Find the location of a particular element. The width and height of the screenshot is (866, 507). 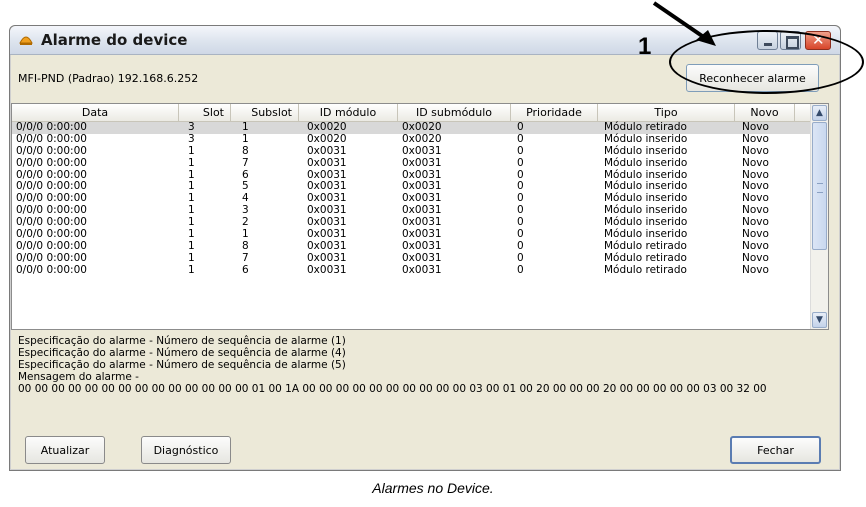

column-header-subslot: Subslot is located at coordinates (265, 112).